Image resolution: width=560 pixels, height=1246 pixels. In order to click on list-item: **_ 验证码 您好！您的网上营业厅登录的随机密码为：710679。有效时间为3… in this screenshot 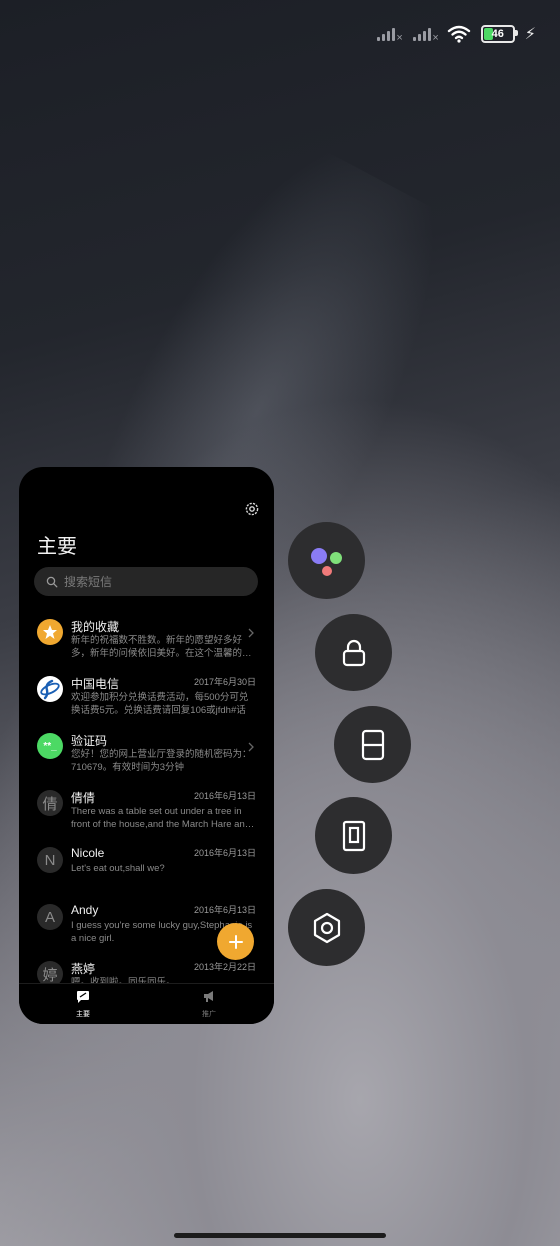, I will do `click(146, 753)`.